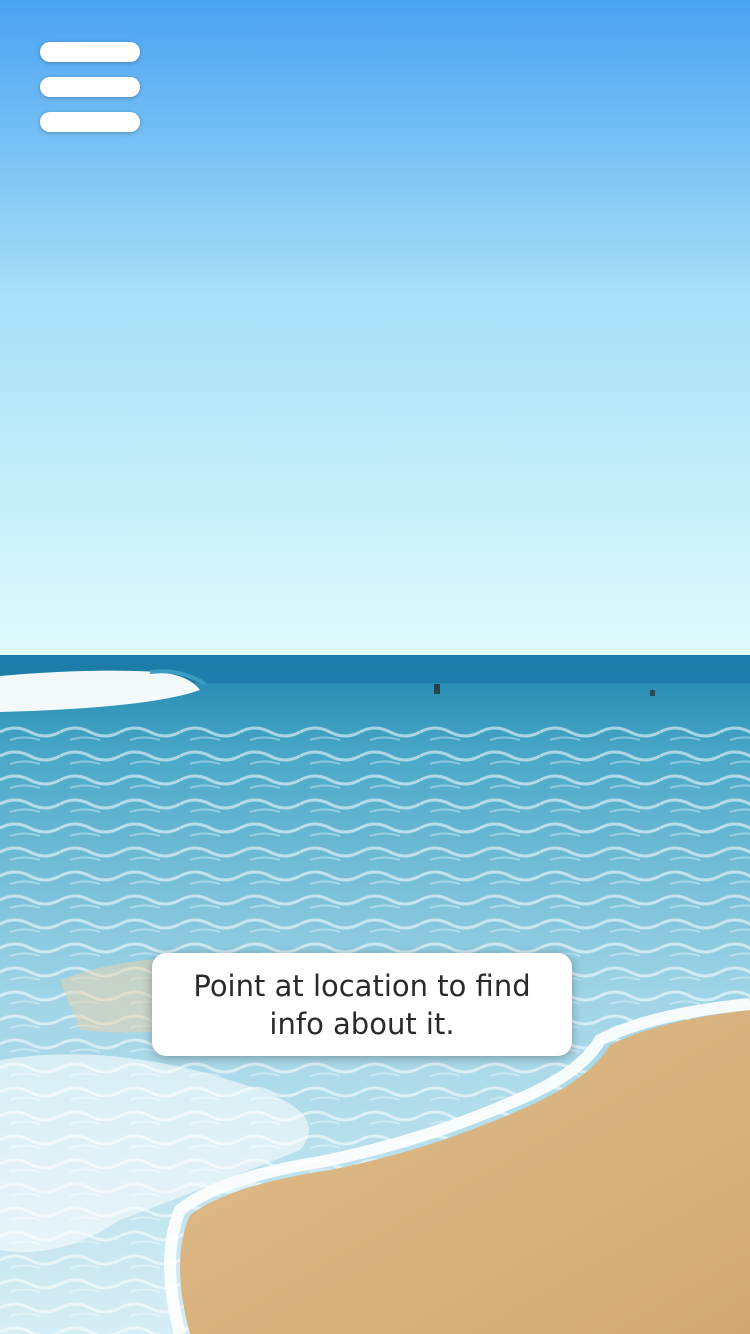 This screenshot has width=750, height=1334. What do you see at coordinates (437, 689) in the screenshot?
I see `swimmer` at bounding box center [437, 689].